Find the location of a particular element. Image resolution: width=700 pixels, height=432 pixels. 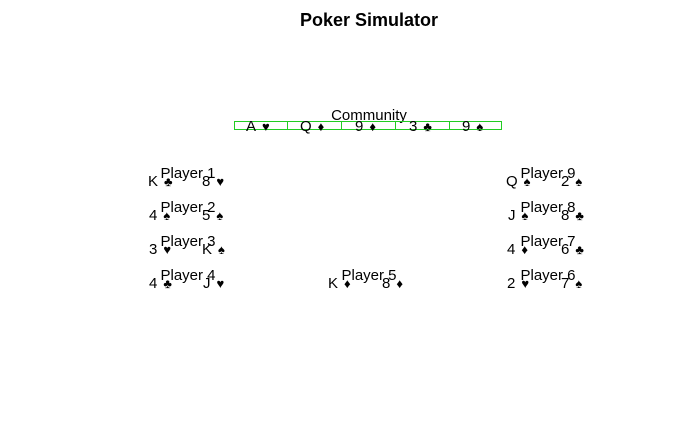

page-title: Poker Simulator is located at coordinates (369, 20).